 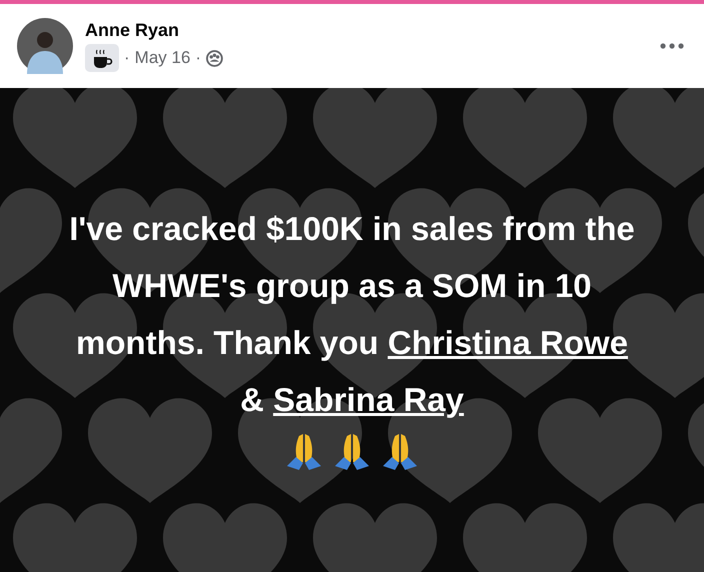 What do you see at coordinates (366, 30) in the screenshot?
I see `author-name: Anne Ryan` at bounding box center [366, 30].